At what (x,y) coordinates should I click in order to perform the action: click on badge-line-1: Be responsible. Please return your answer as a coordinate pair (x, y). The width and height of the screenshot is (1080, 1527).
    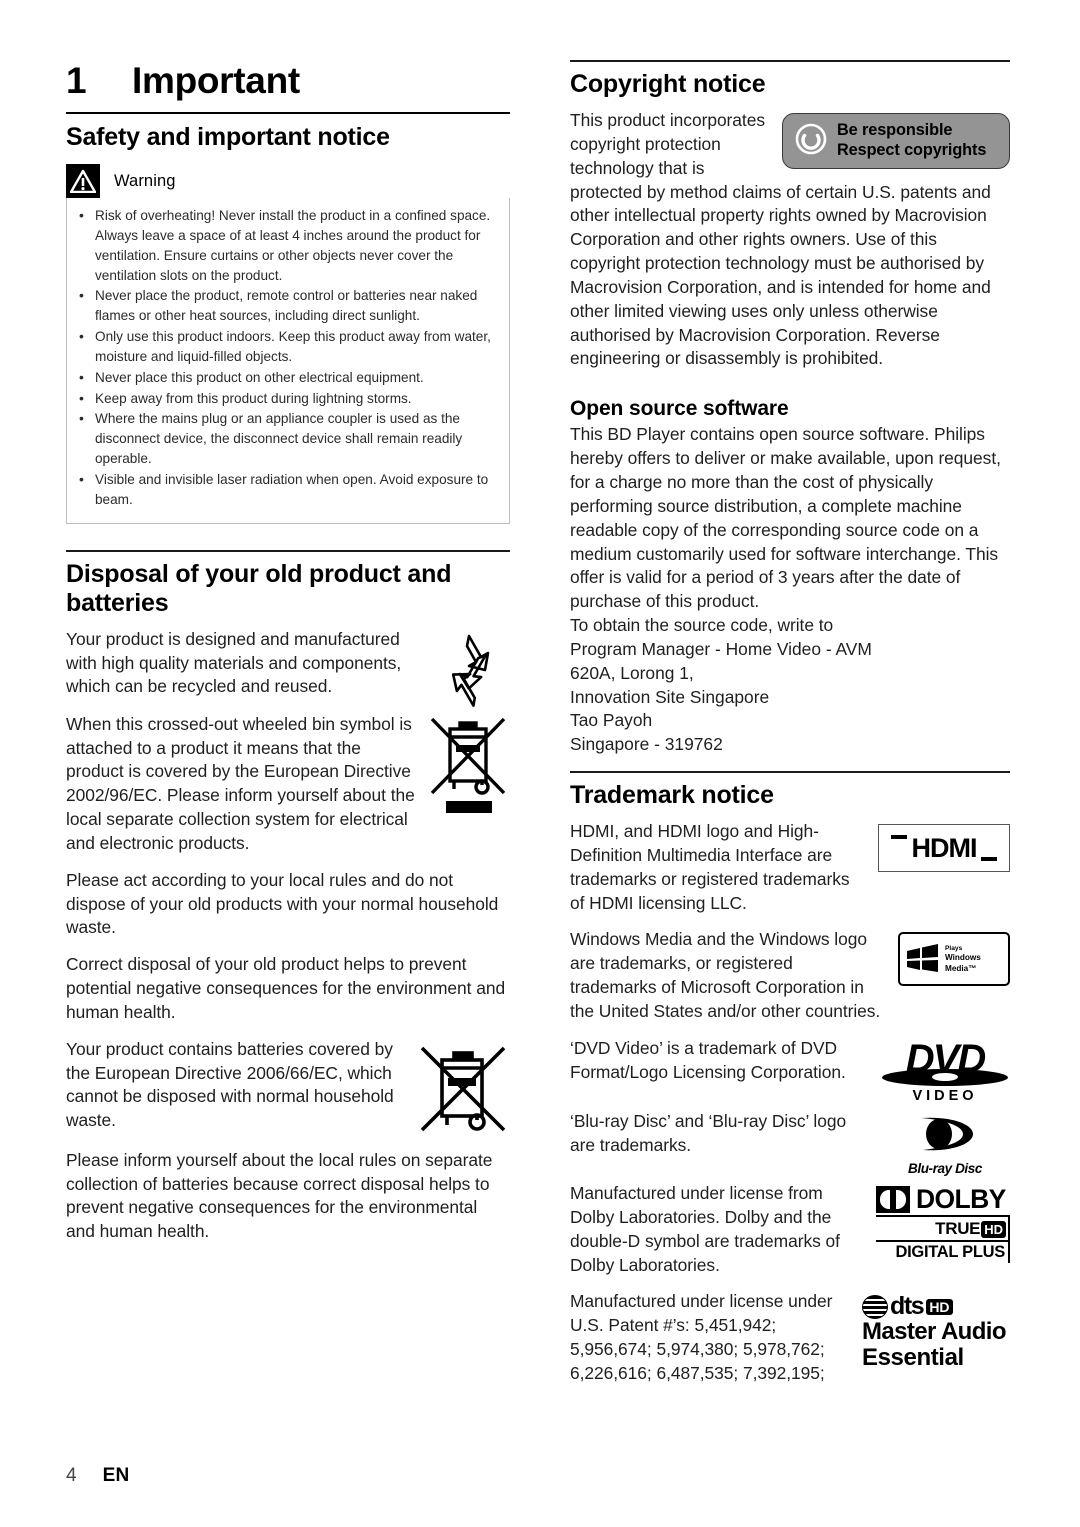
    Looking at the image, I should click on (895, 130).